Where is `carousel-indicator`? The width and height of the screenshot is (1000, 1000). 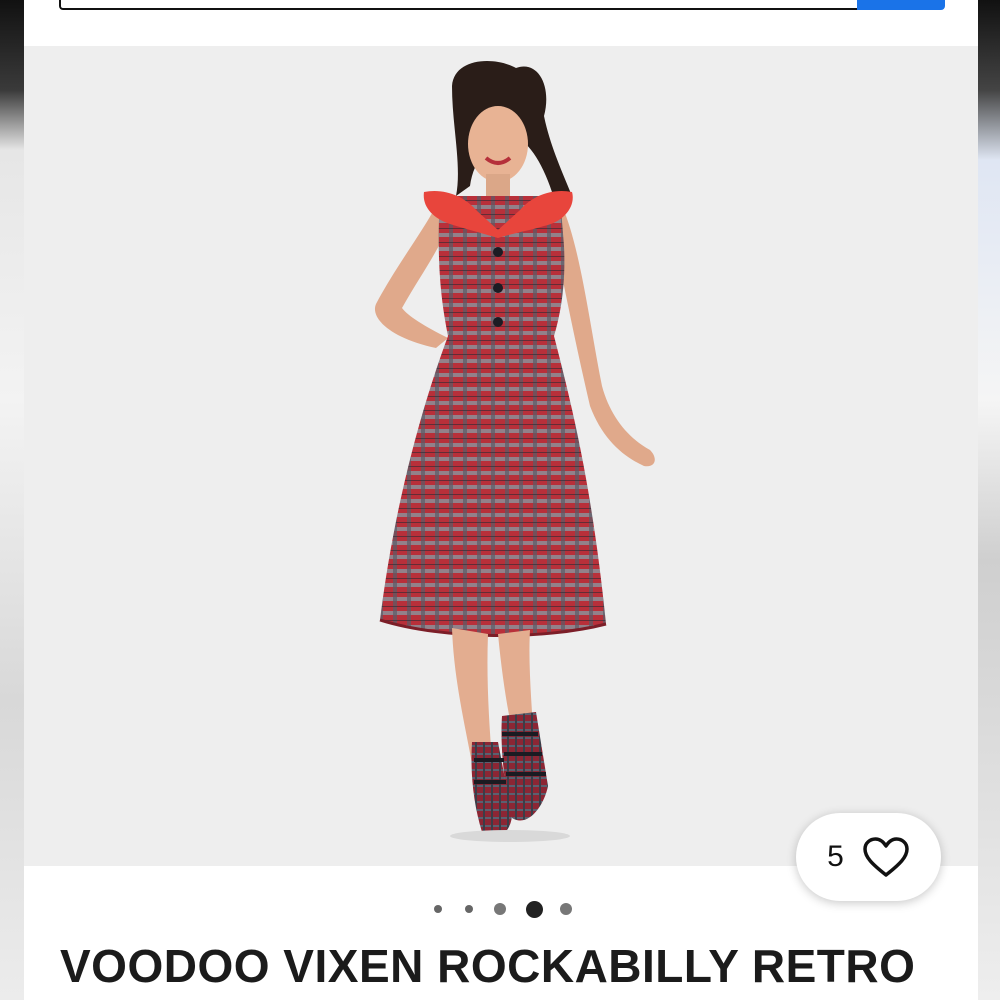
carousel-indicator is located at coordinates (501, 909).